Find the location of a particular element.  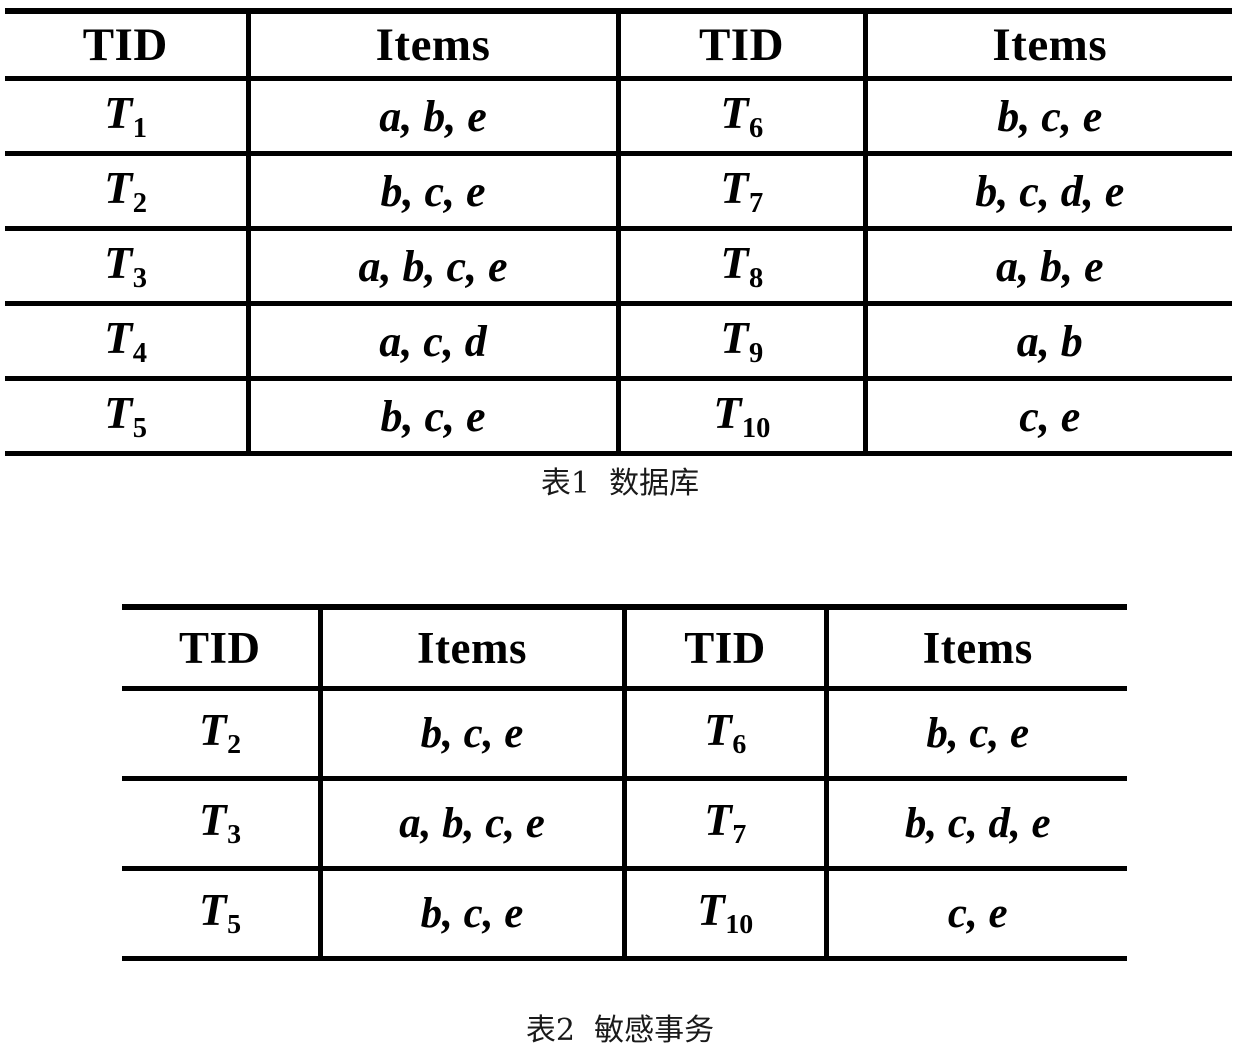

cell-tid-left: T1 is located at coordinates (126, 117).